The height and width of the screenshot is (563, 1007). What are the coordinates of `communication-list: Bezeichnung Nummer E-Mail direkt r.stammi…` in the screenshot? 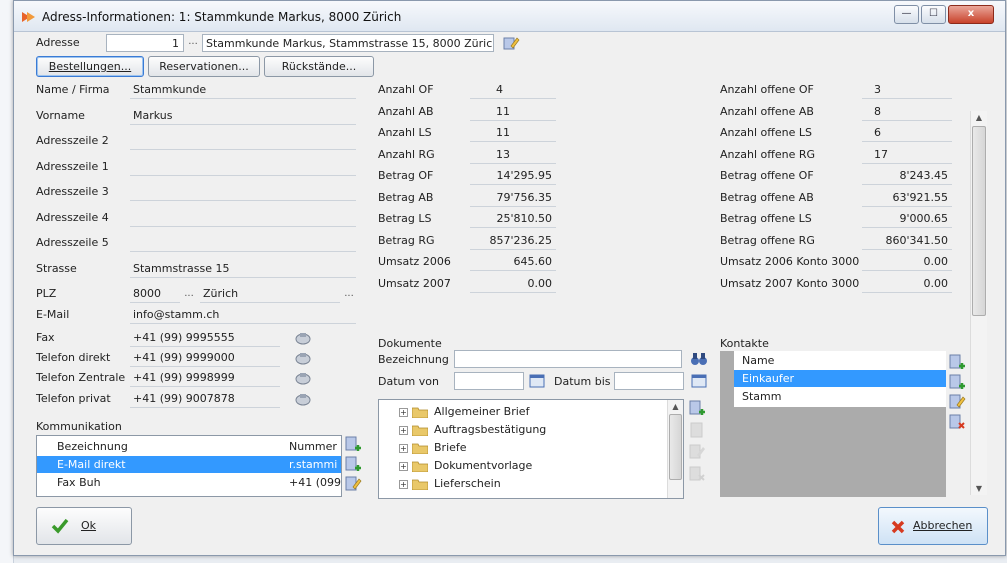 It's located at (189, 466).